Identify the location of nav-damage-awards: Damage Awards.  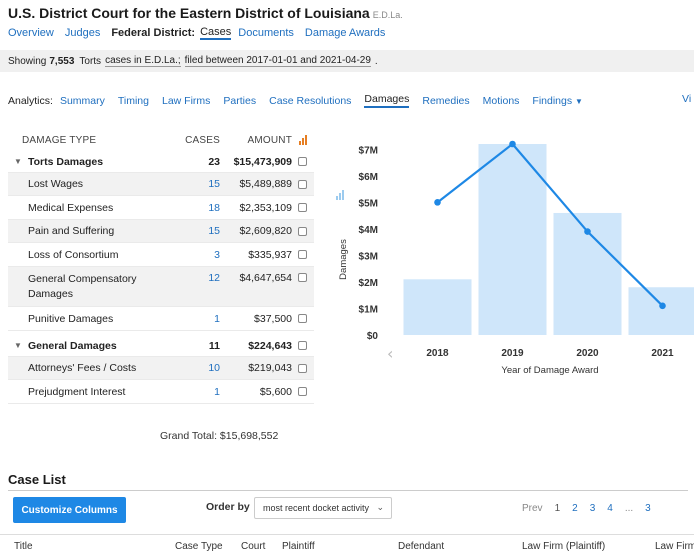
(345, 33).